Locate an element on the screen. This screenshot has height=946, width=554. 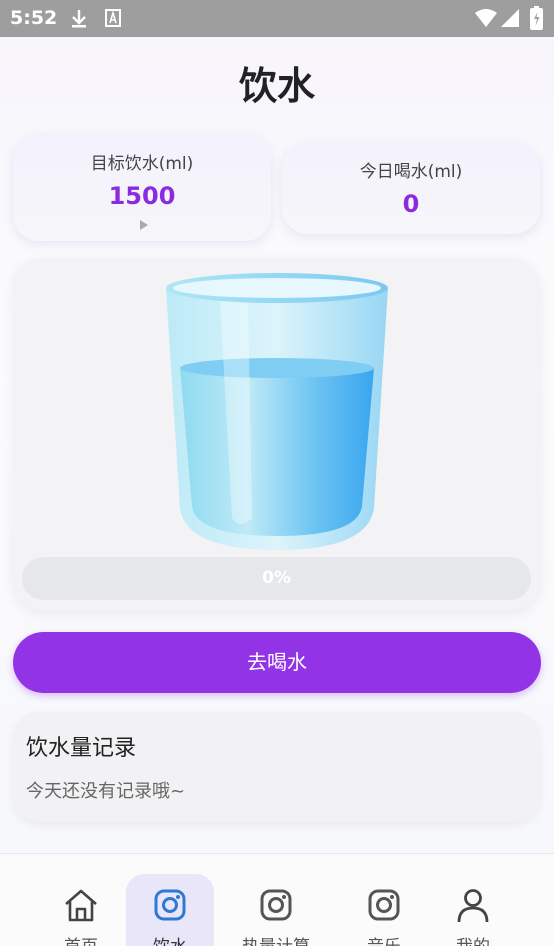
record-title: 饮水量记录 is located at coordinates (81, 748).